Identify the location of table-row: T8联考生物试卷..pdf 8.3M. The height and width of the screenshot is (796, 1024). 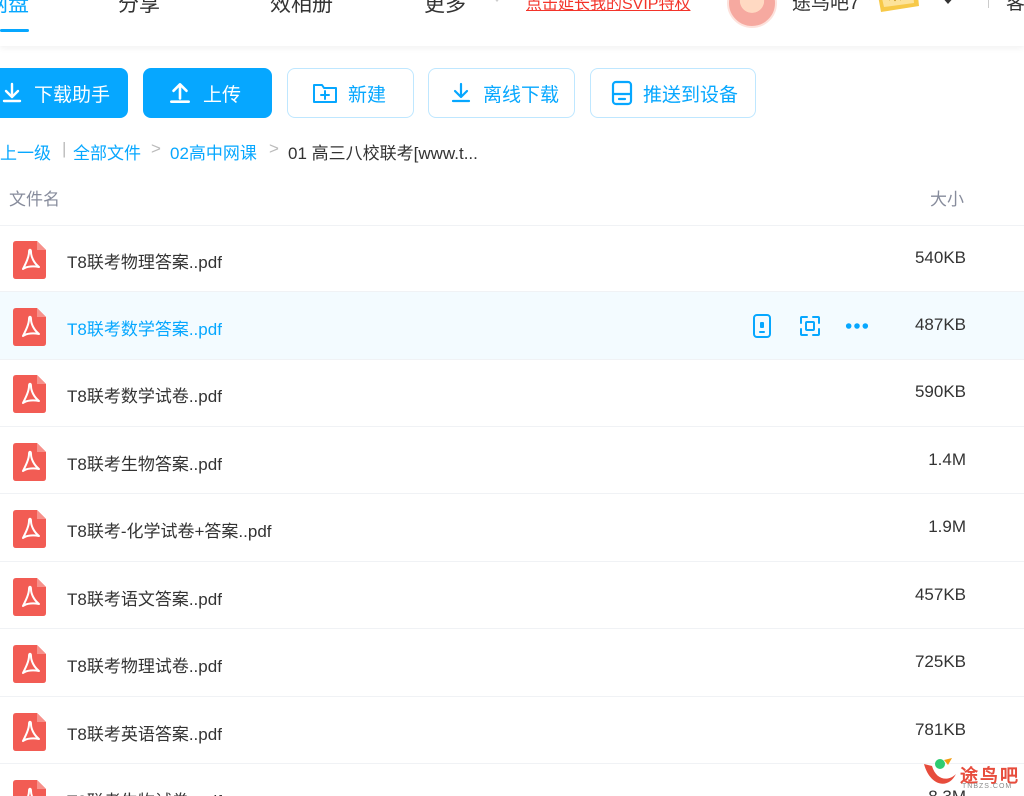
(512, 780).